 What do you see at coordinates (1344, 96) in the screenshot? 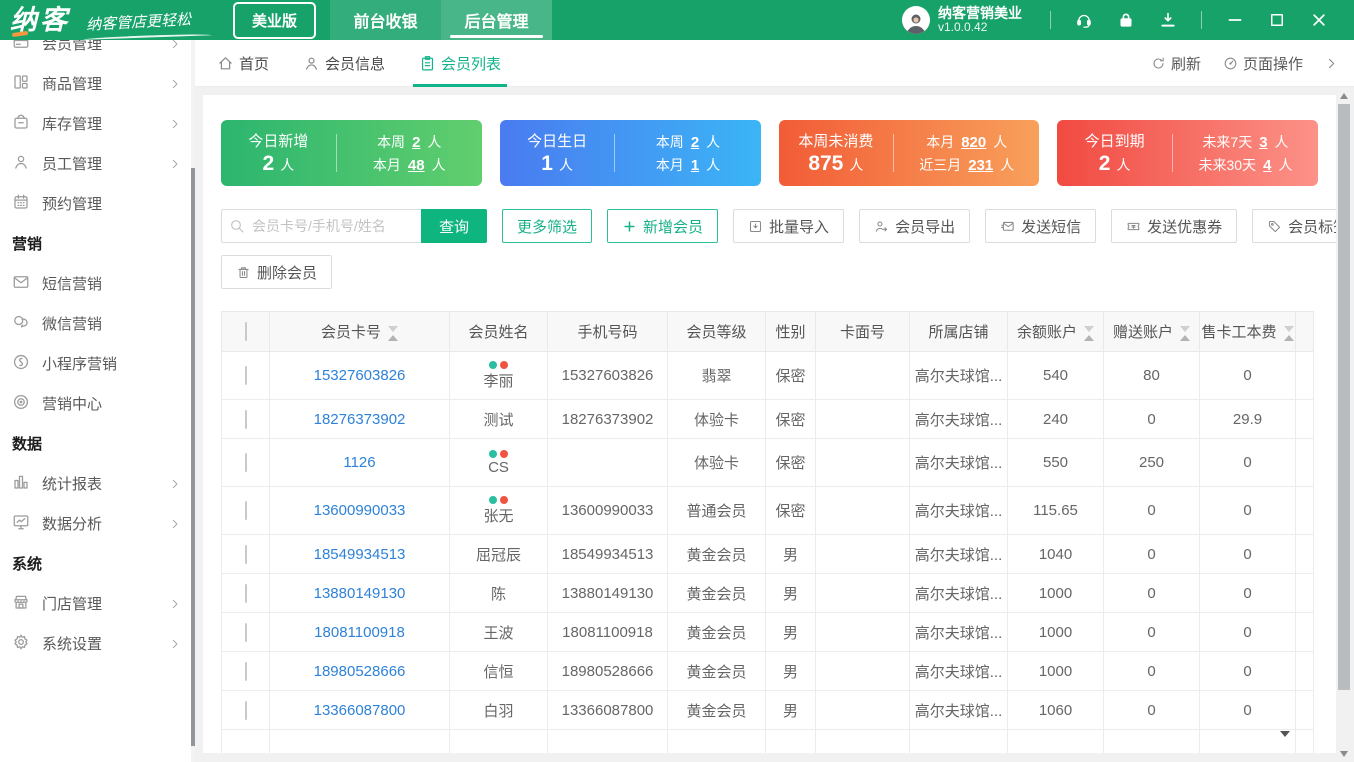
I see `scroll-up-icon` at bounding box center [1344, 96].